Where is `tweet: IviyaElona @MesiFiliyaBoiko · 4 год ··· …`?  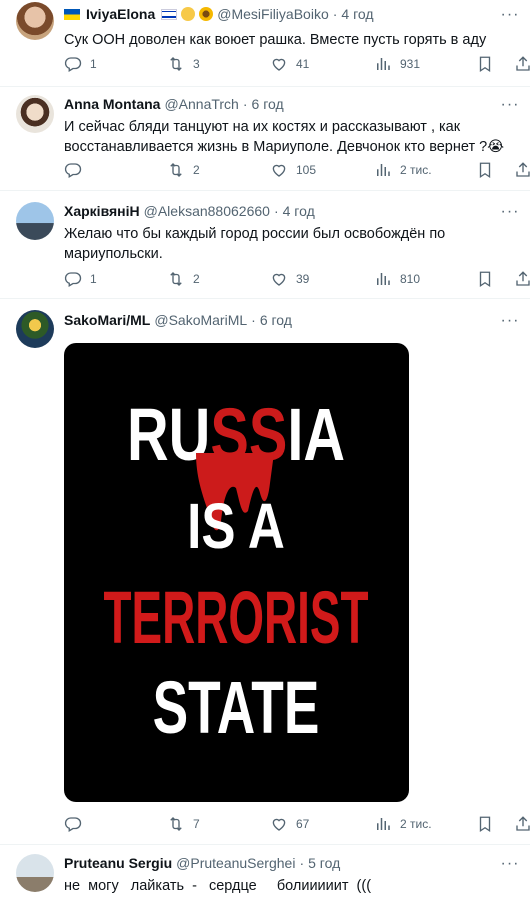
tweet: IviyaElona @MesiFiliyaBoiko · 4 год ··· … is located at coordinates (265, 43).